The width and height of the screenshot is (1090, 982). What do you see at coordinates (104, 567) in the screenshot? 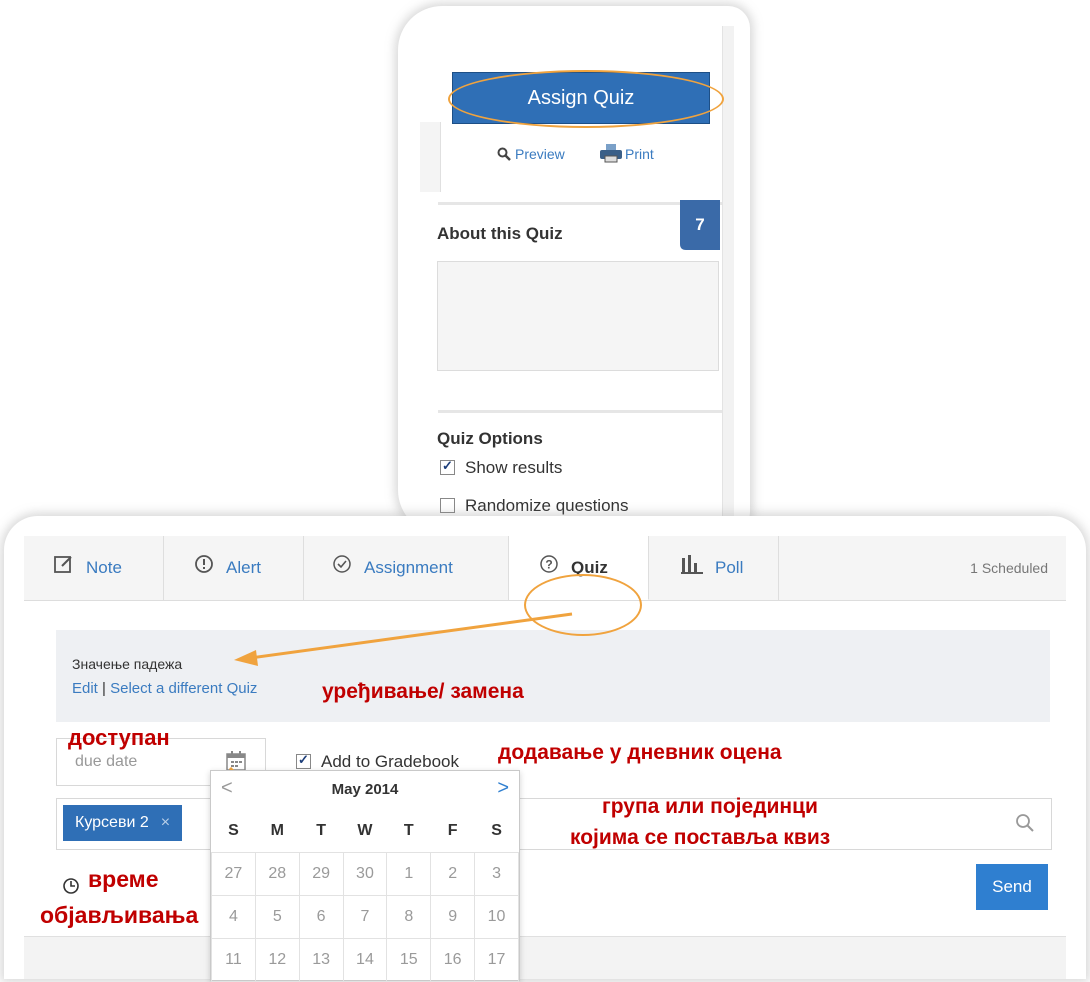
I see `tab-note-label: Note` at bounding box center [104, 567].